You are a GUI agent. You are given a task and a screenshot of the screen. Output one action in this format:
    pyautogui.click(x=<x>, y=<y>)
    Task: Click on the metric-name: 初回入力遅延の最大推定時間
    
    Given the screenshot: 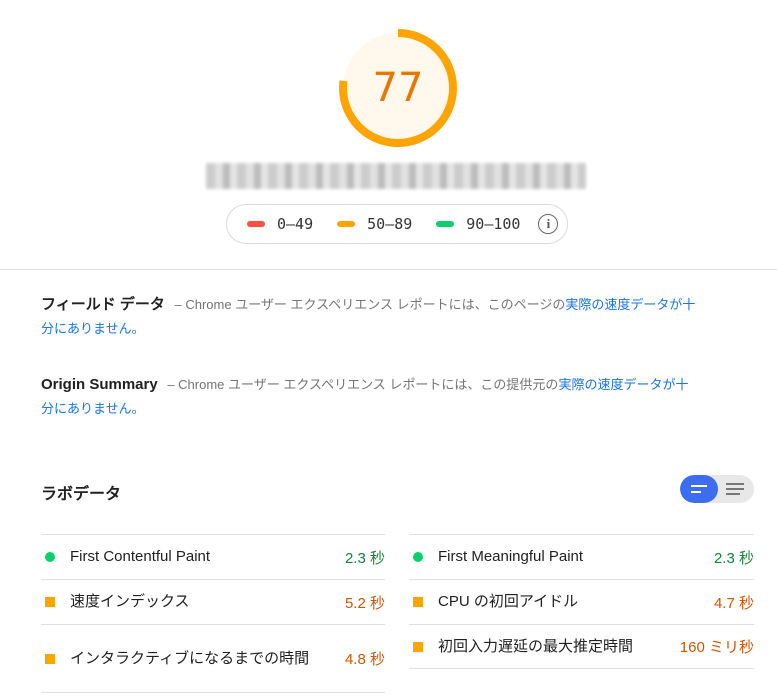 What is the action you would take?
    pyautogui.click(x=536, y=646)
    